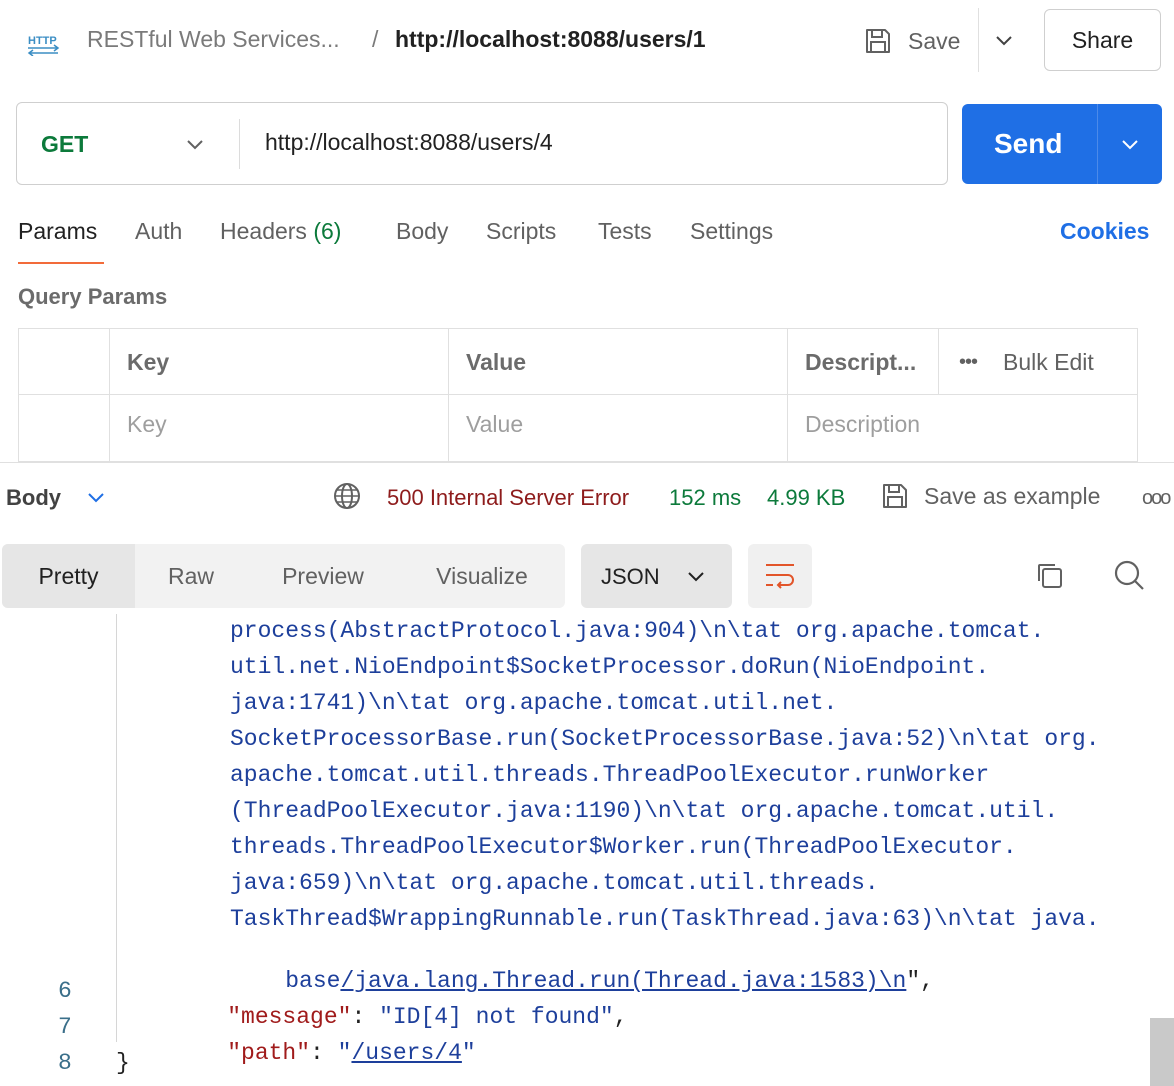 This screenshot has height=1086, width=1174. I want to click on wrap-lines-icon, so click(780, 576).